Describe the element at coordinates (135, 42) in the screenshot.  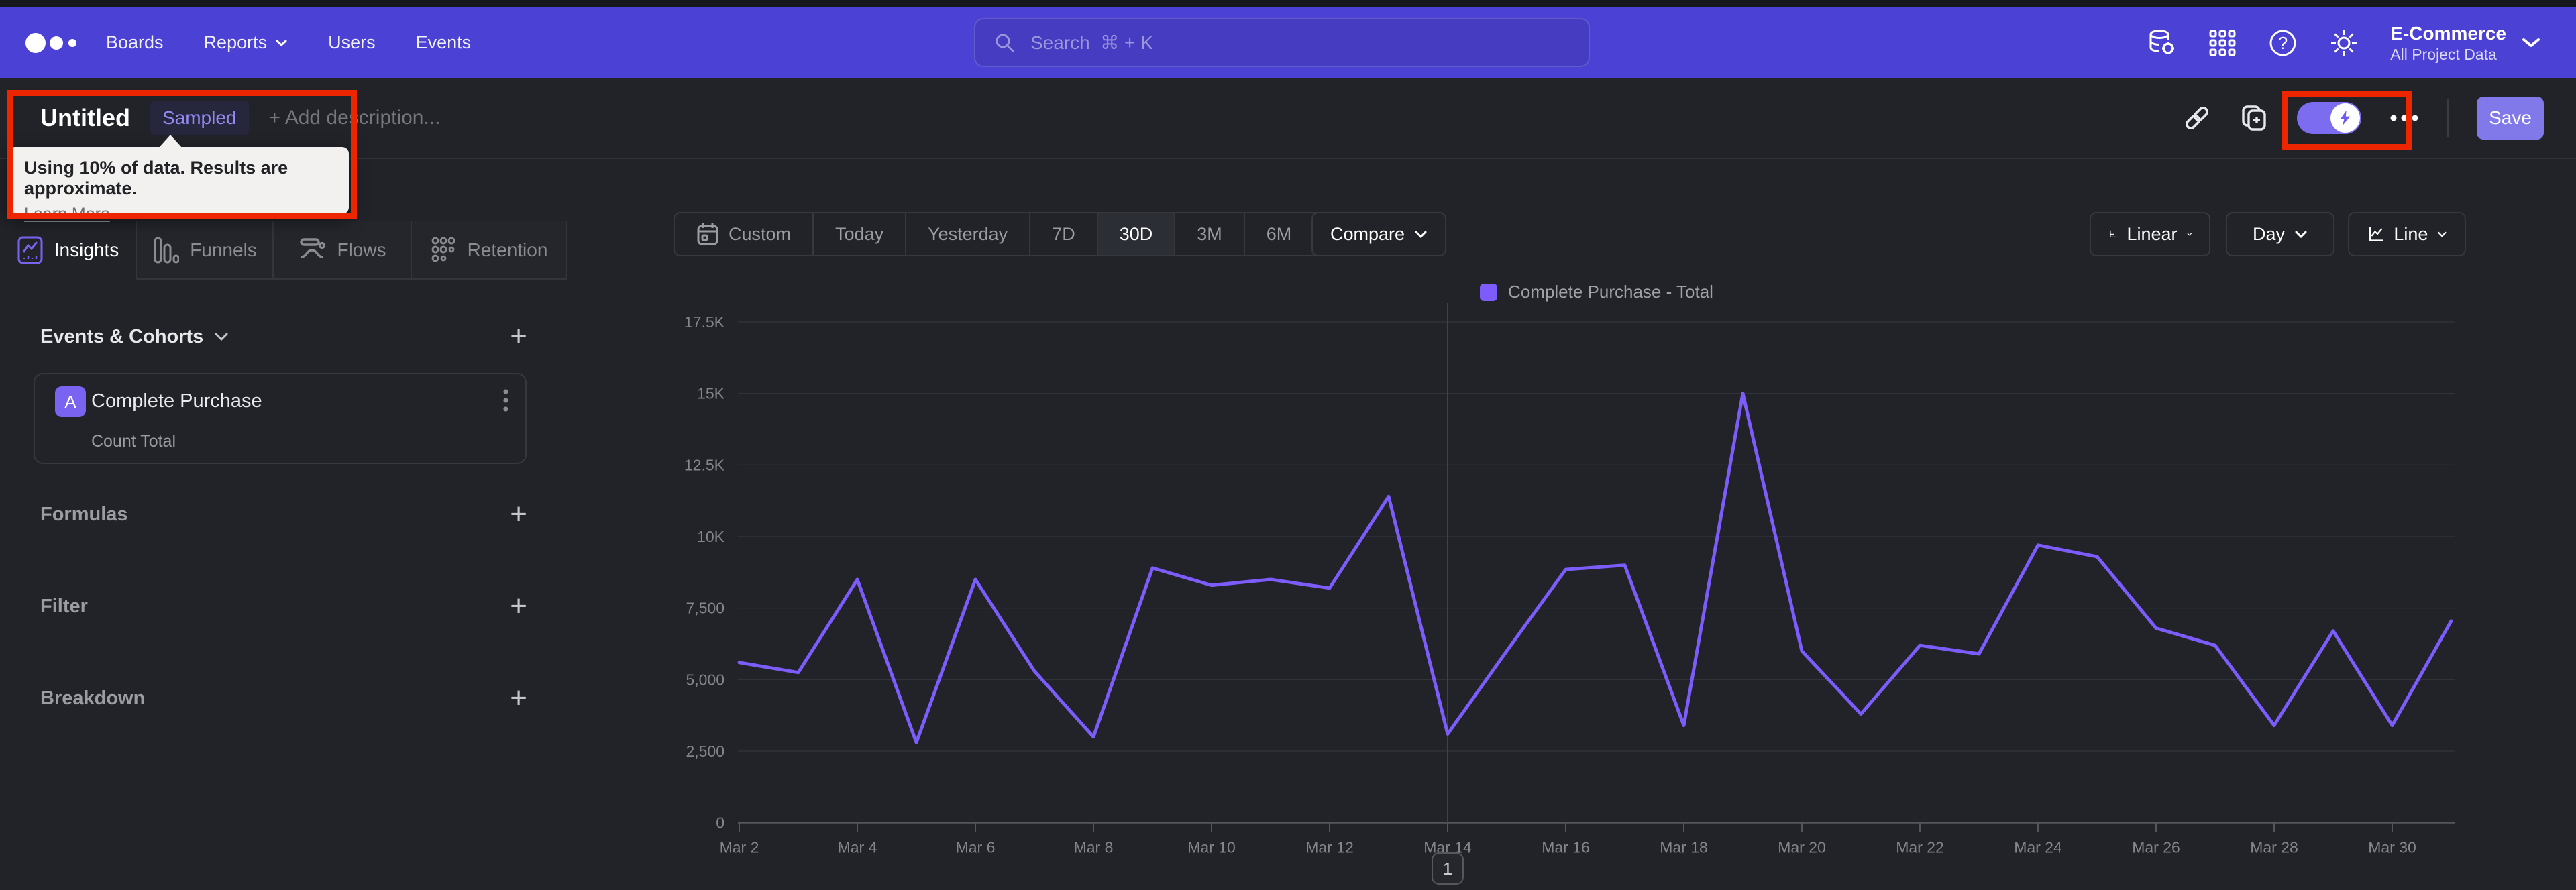
I see `nav-item-boards: Boards` at that location.